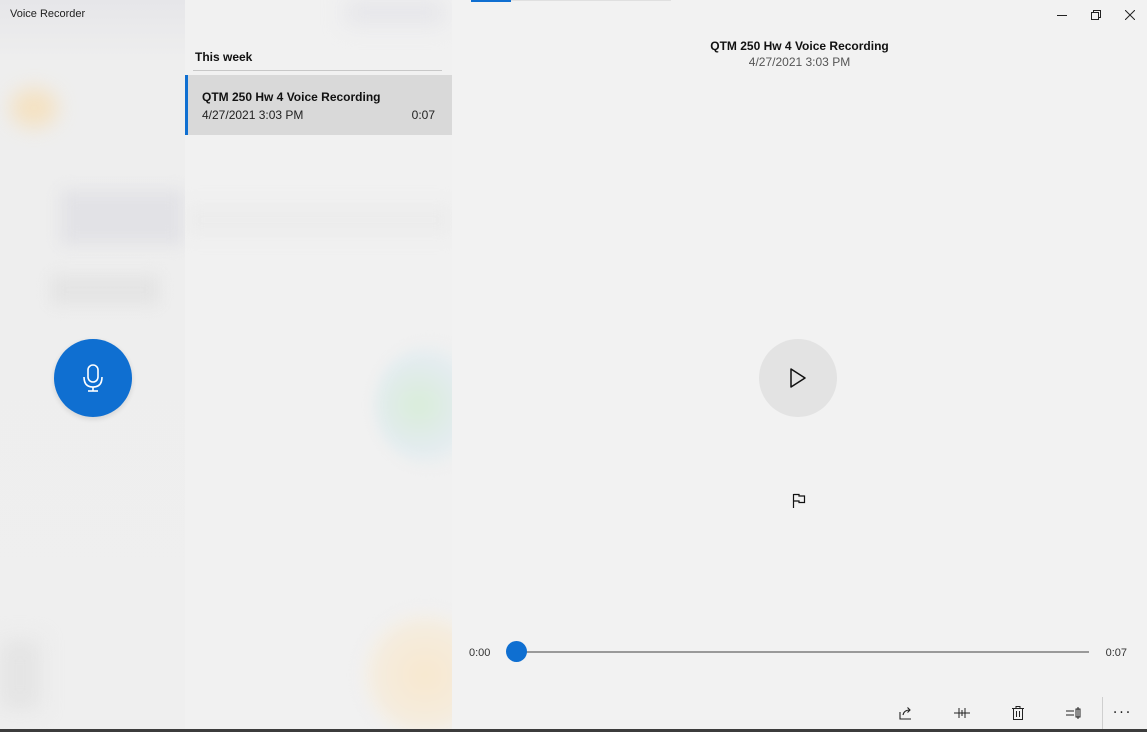  I want to click on close-button, so click(1130, 15).